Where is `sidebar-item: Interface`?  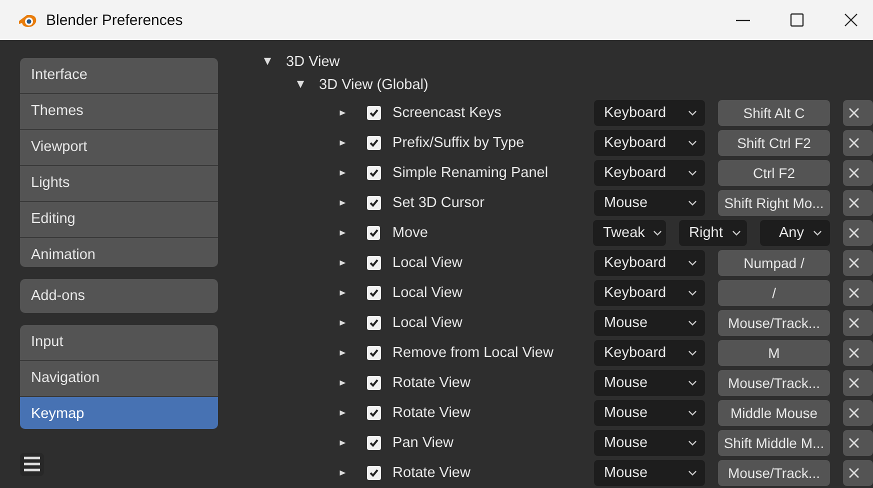
sidebar-item: Interface is located at coordinates (119, 75).